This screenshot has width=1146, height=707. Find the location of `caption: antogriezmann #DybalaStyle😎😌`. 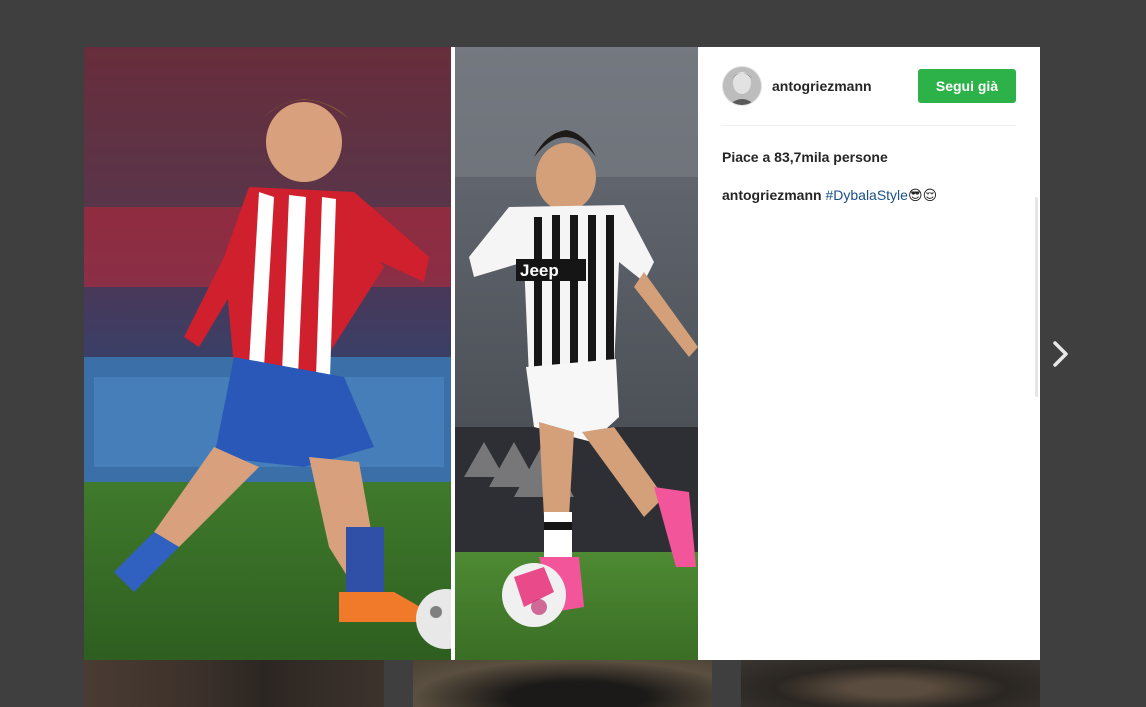

caption: antogriezmann #DybalaStyle😎😌 is located at coordinates (829, 195).